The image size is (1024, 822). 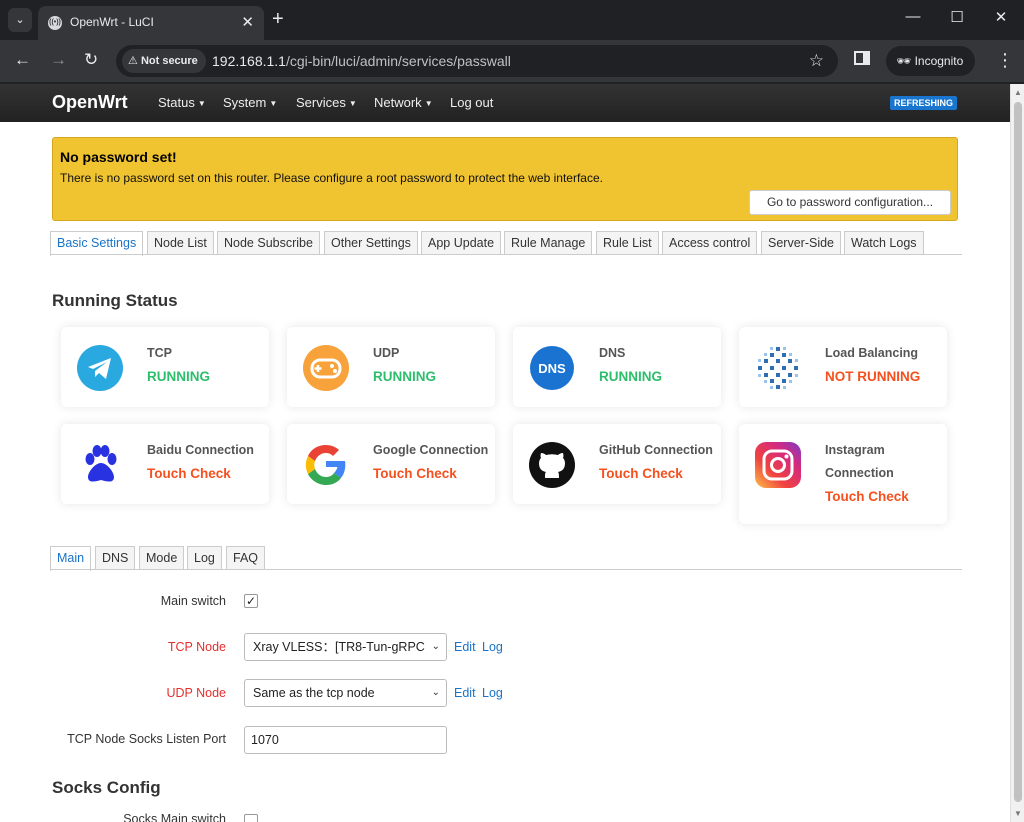 What do you see at coordinates (159, 353) in the screenshot?
I see `card-label: TCP` at bounding box center [159, 353].